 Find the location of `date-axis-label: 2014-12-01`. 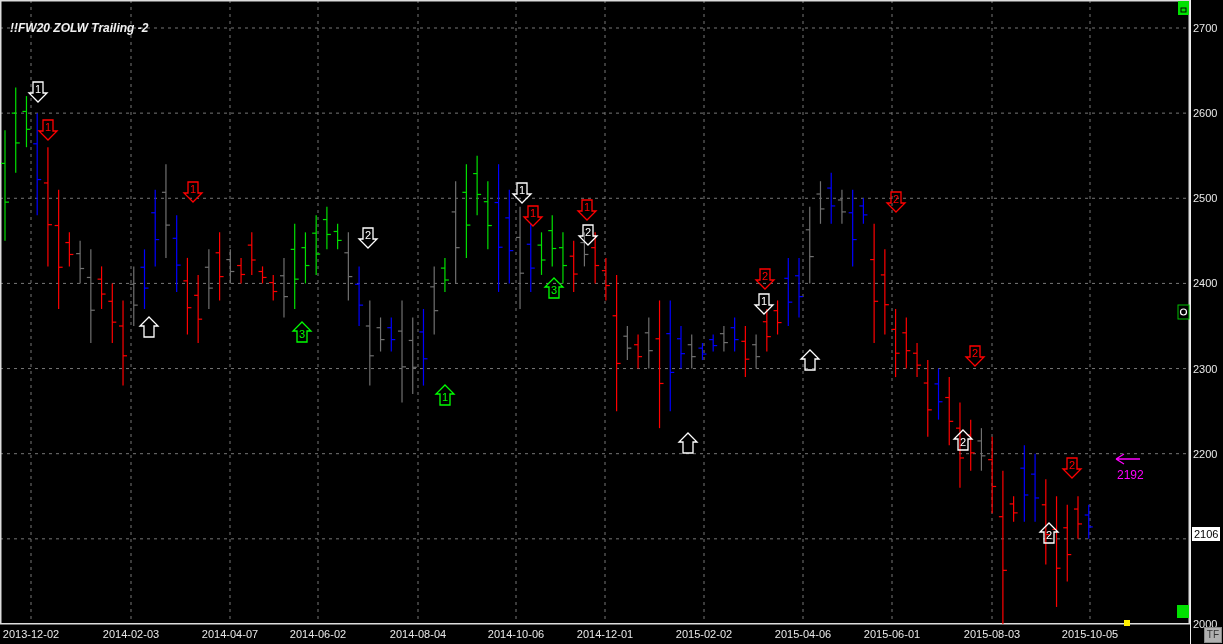

date-axis-label: 2014-12-01 is located at coordinates (605, 634).